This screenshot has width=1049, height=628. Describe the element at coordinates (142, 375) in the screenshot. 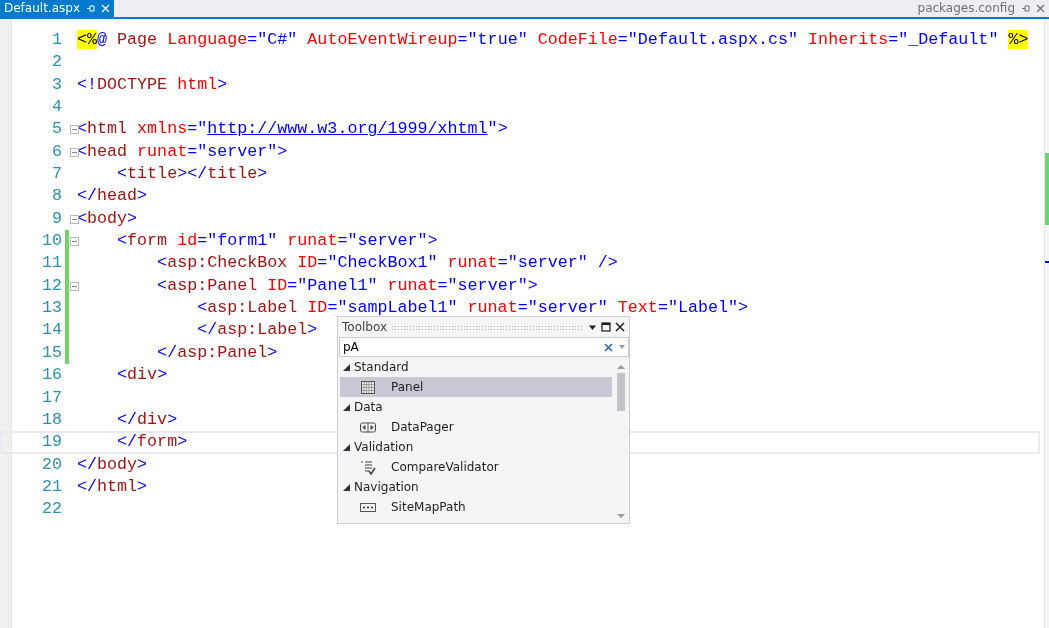

I see `code-line: <div>` at that location.